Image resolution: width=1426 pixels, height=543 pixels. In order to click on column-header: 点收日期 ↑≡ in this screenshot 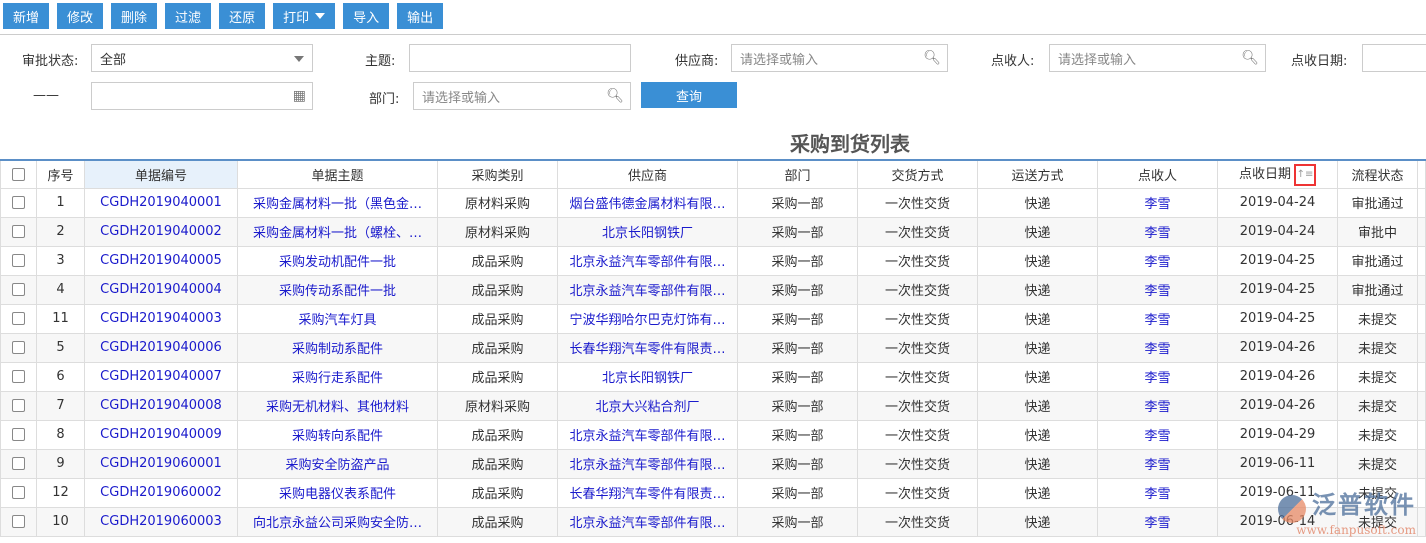, I will do `click(1277, 174)`.